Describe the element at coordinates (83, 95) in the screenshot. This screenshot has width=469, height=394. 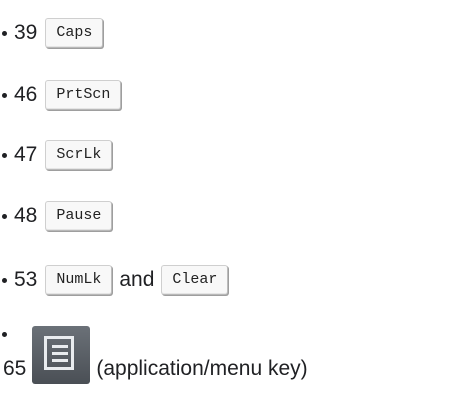
I see `key-label: PrtScn` at that location.